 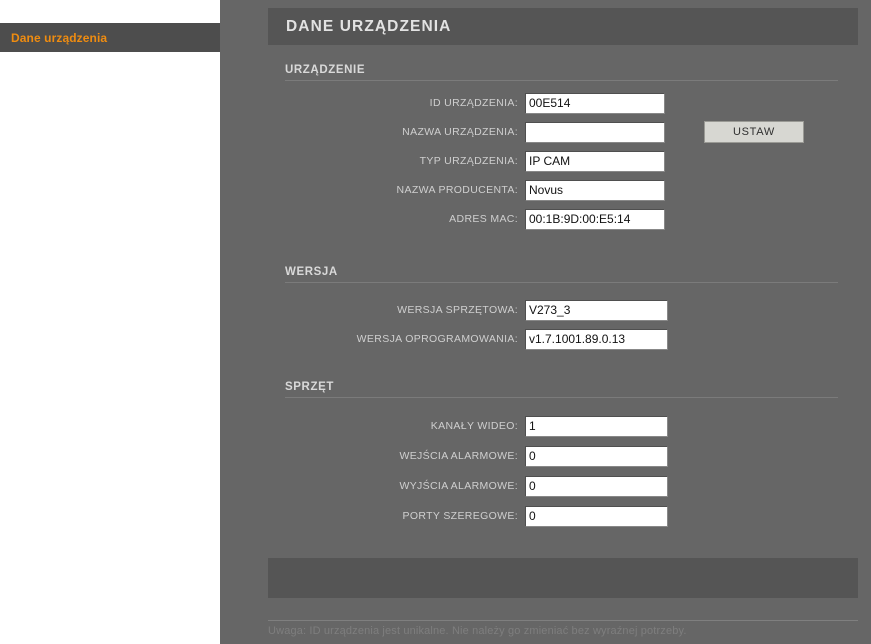 I want to click on input-device-id-value: 00E514, so click(x=550, y=103).